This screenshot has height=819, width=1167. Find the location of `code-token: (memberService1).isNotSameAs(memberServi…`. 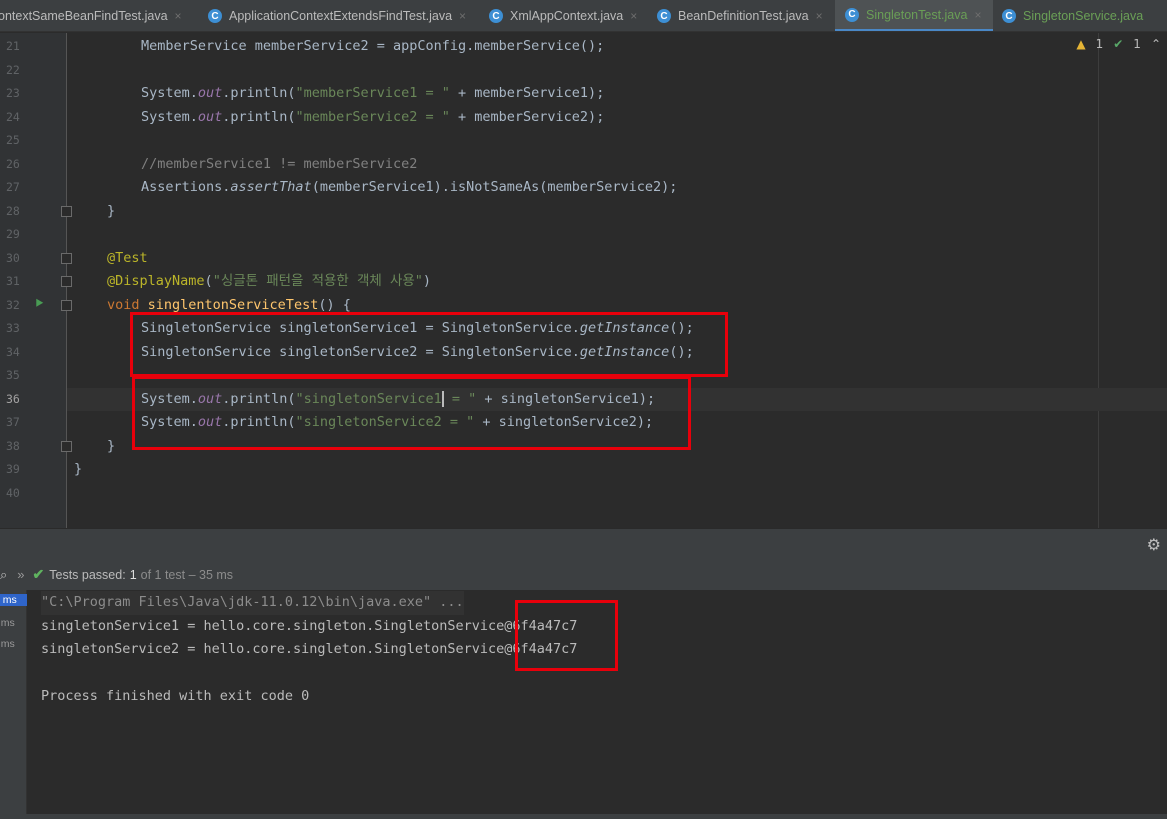

code-token: (memberService1).isNotSameAs(memberServi… is located at coordinates (494, 187).